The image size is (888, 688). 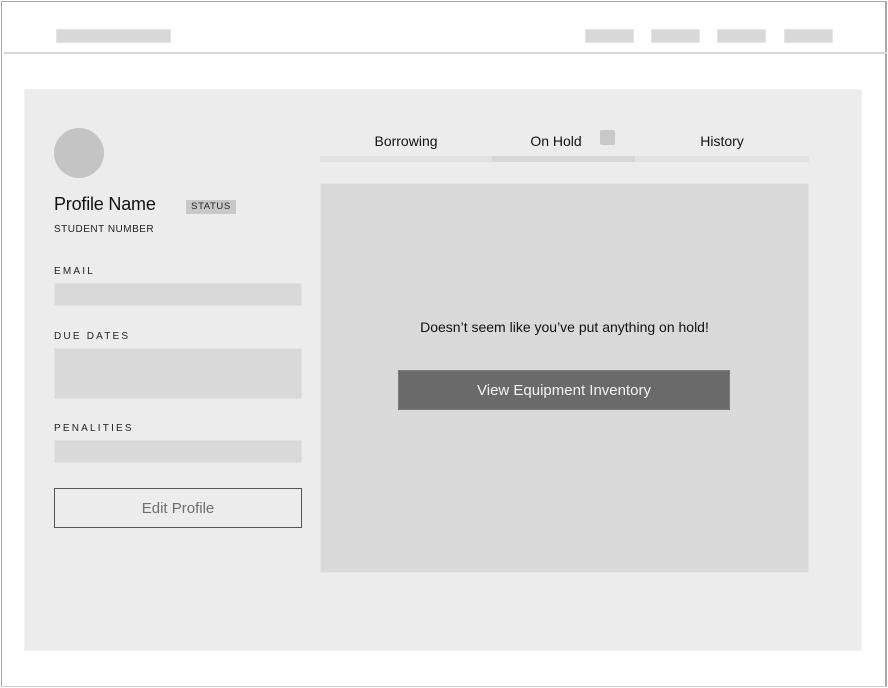 I want to click on profile-name: Profile Name, so click(x=105, y=204).